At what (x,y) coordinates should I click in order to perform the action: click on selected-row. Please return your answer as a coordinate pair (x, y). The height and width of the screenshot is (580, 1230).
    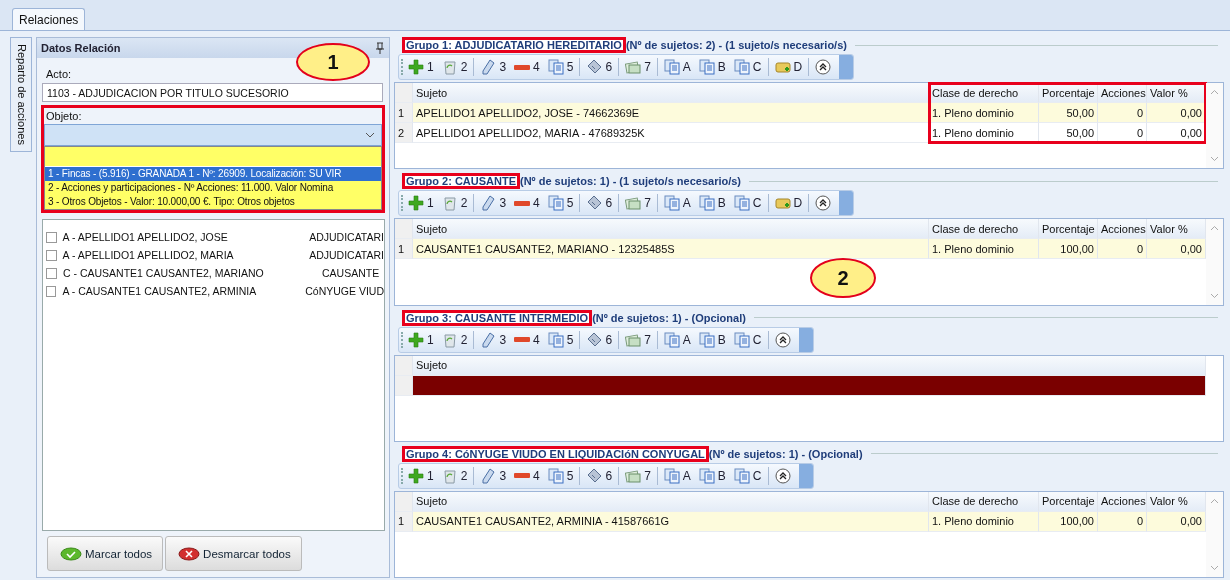
    Looking at the image, I should click on (809, 385).